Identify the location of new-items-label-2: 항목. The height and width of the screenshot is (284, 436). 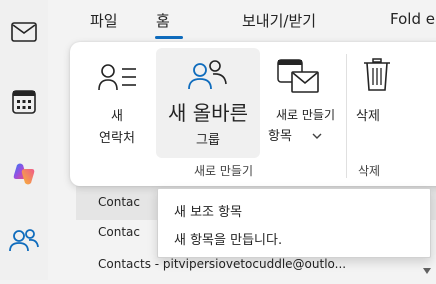
(280, 136).